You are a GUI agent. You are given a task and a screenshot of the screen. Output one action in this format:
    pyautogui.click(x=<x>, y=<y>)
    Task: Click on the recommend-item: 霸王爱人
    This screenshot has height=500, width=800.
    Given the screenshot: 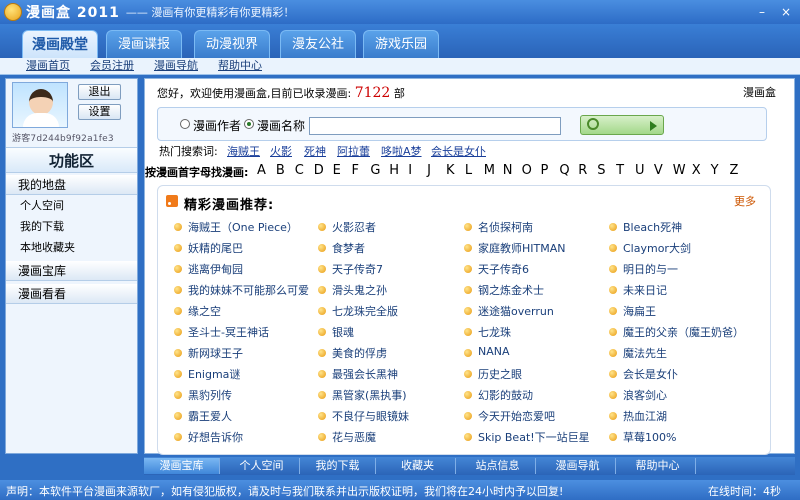 What is the action you would take?
    pyautogui.click(x=210, y=416)
    